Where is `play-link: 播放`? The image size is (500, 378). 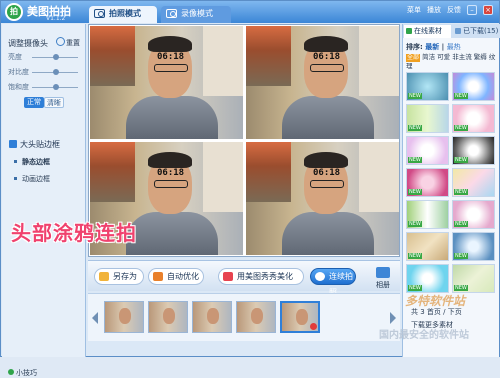 play-link: 播放 is located at coordinates (434, 10).